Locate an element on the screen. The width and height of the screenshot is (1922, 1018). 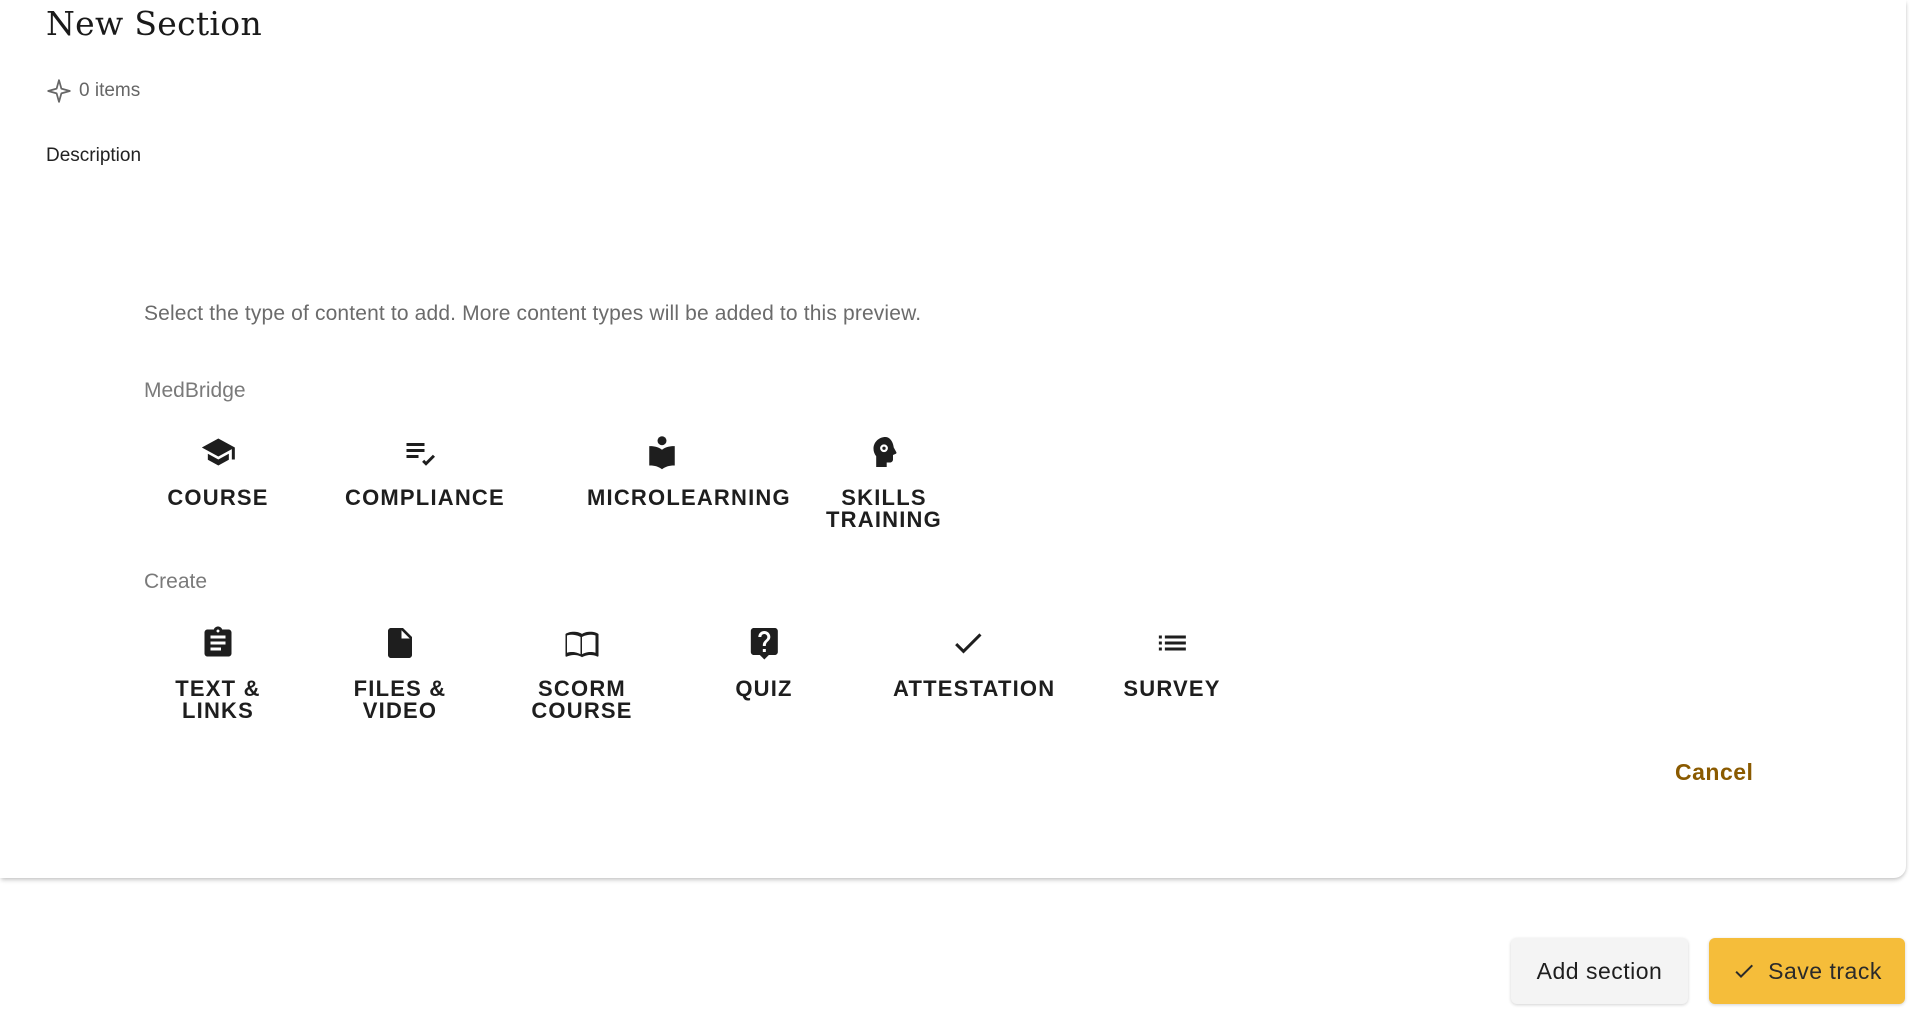
content-type-compliance: COMPLIANCE is located at coordinates (422, 472).